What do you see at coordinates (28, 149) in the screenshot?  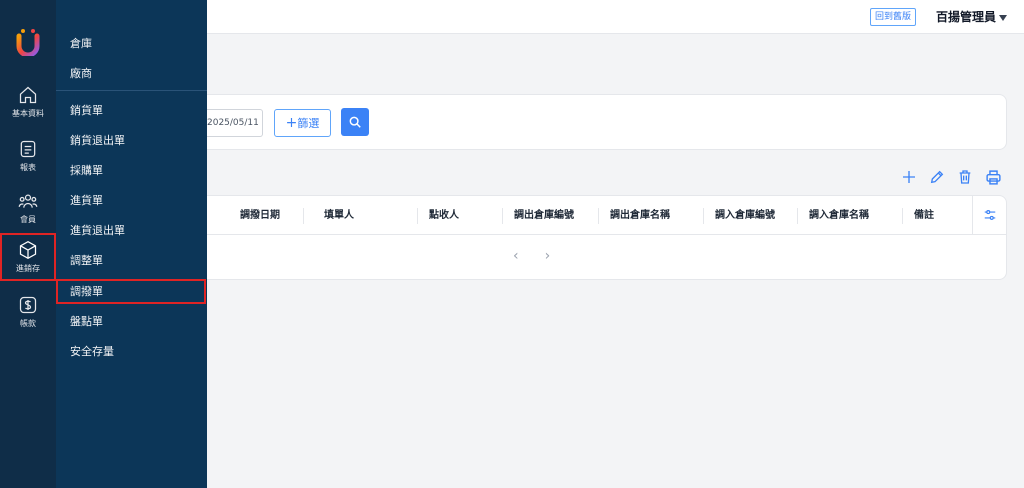 I see `report-icon` at bounding box center [28, 149].